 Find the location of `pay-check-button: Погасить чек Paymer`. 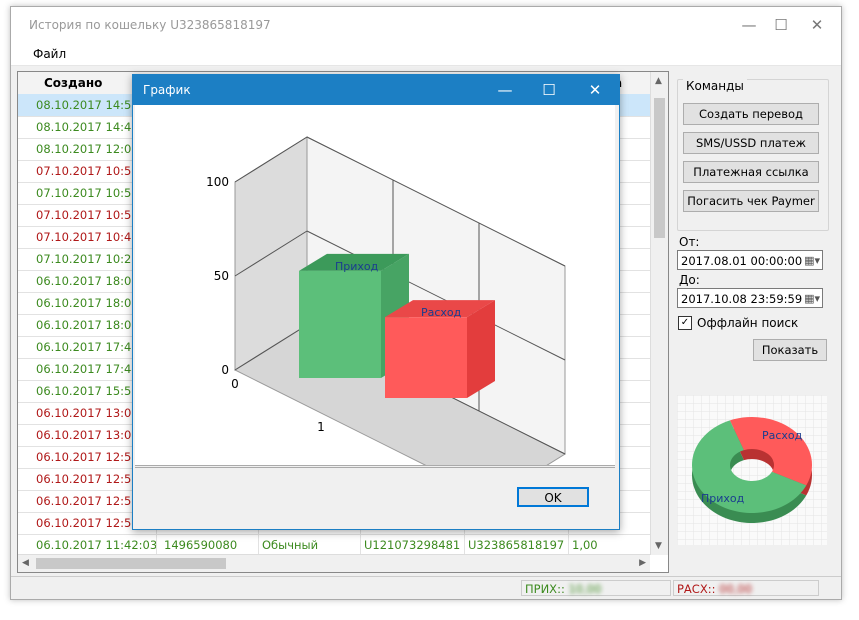

pay-check-button: Погасить чек Paymer is located at coordinates (751, 201).